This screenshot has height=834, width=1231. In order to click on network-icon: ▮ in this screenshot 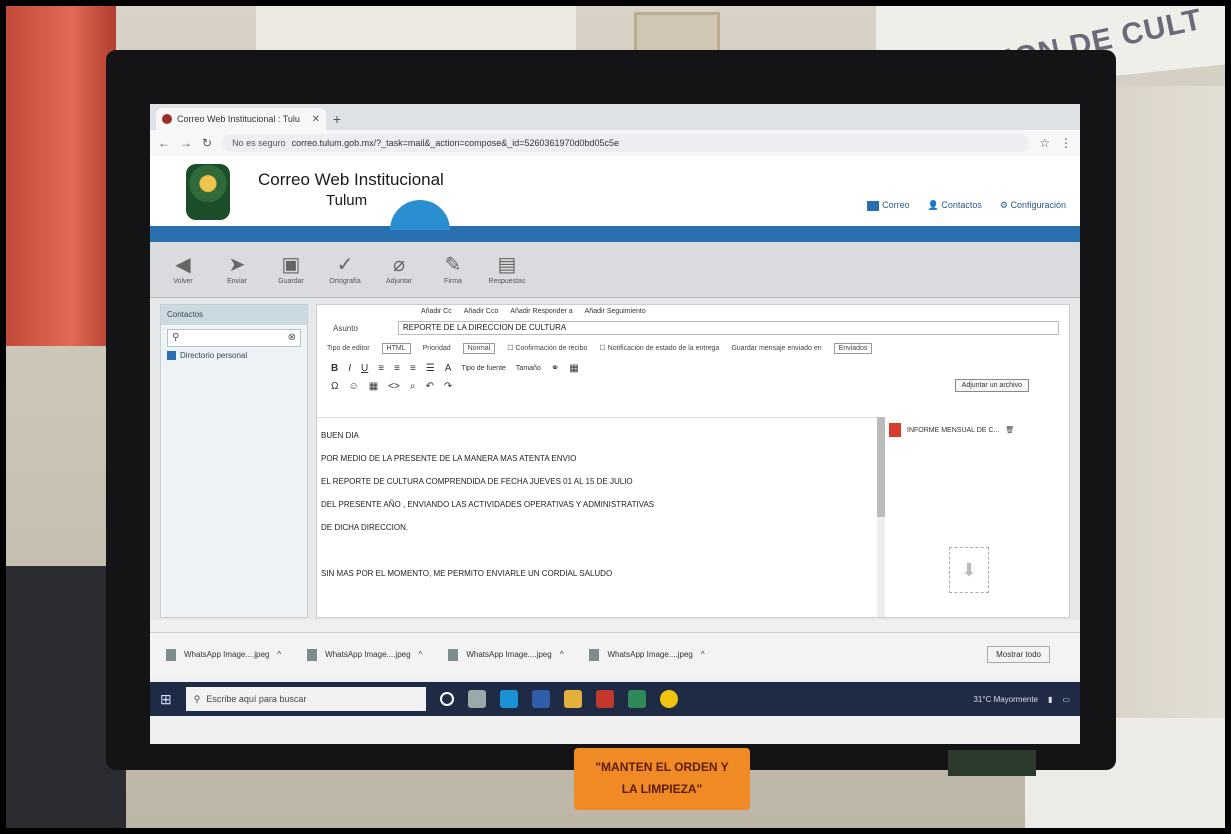, I will do `click(1050, 699)`.